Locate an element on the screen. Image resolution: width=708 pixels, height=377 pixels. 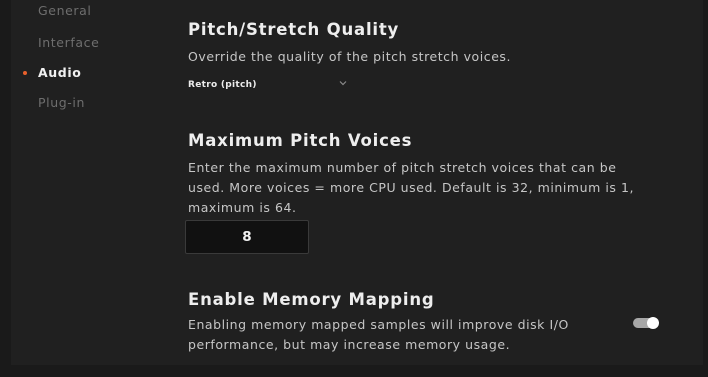
sidebar-item-label: Interface is located at coordinates (69, 42).